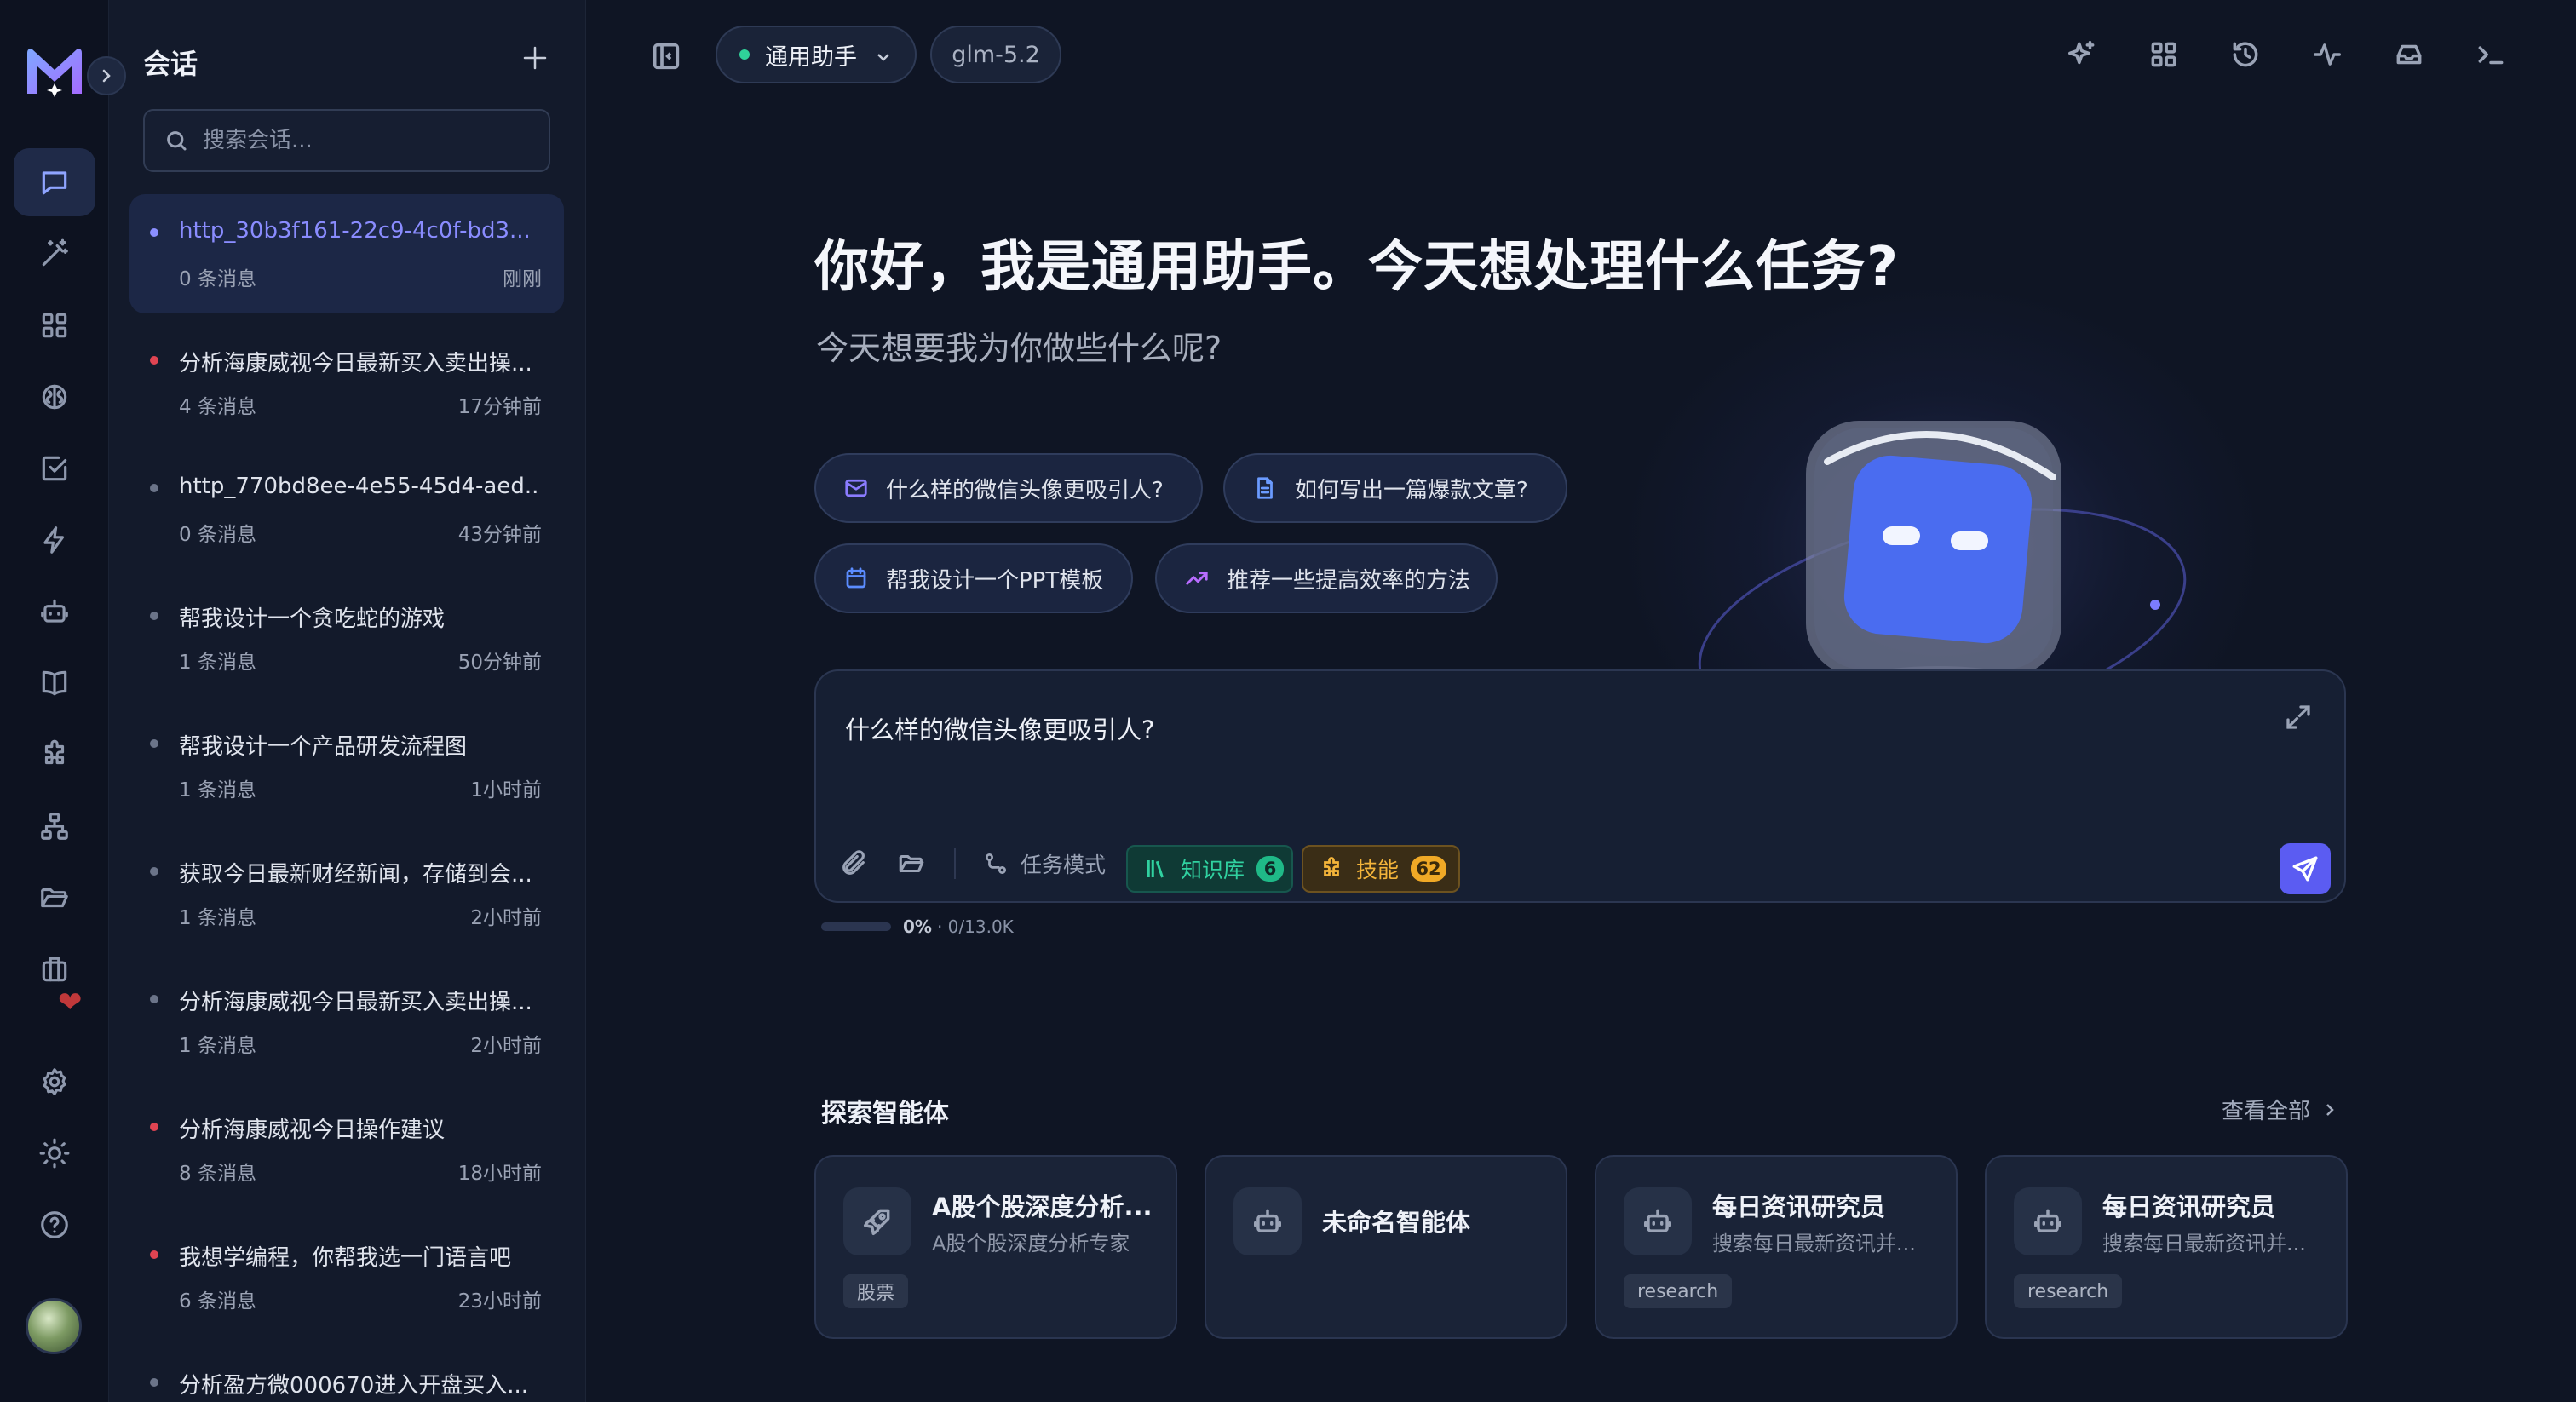 Image resolution: width=2576 pixels, height=1402 pixels. I want to click on apps-button, so click(2164, 54).